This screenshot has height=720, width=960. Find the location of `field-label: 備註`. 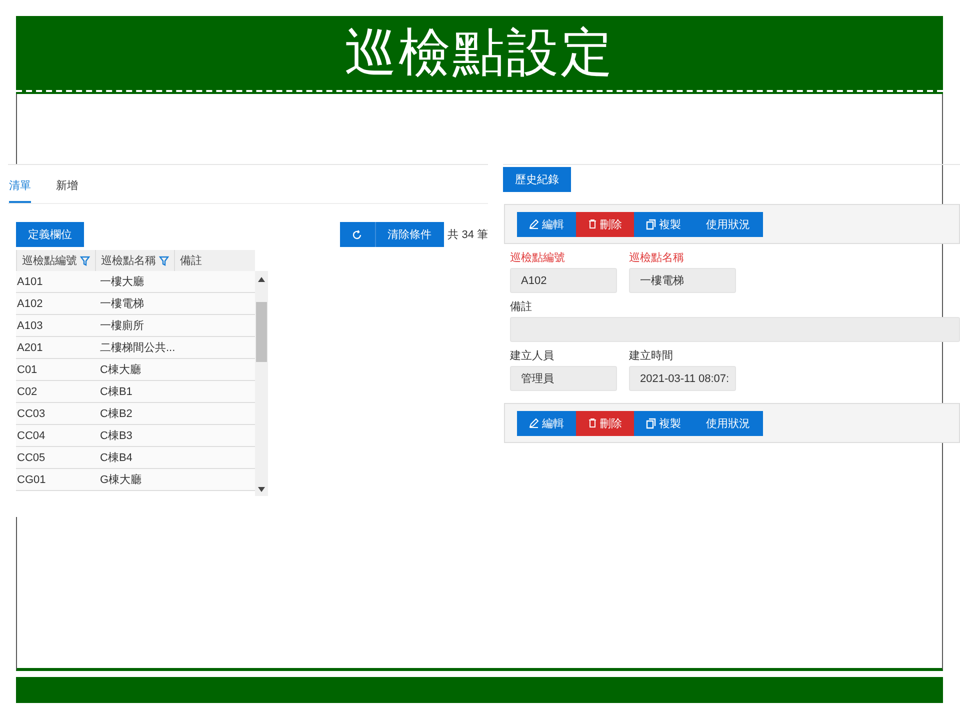

field-label: 備註 is located at coordinates (521, 307).